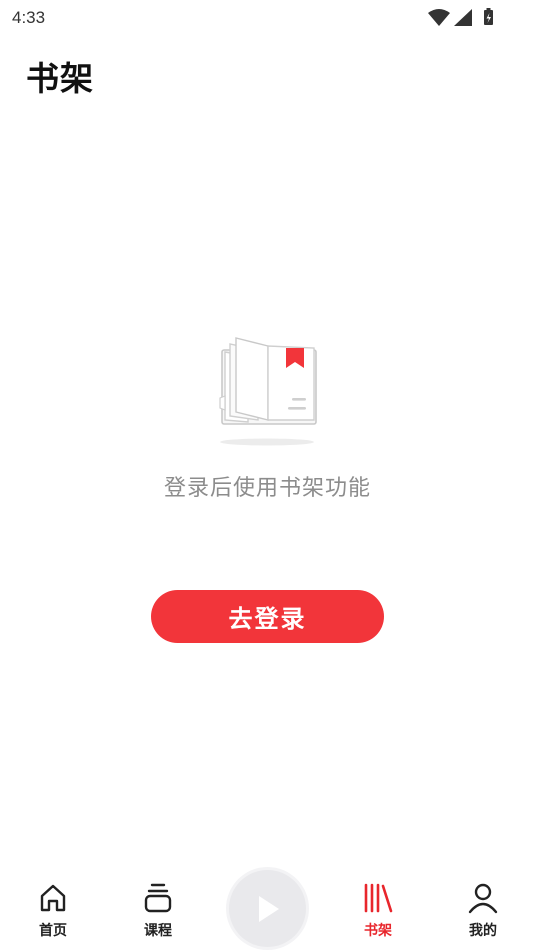 This screenshot has height=951, width=535. Describe the element at coordinates (378, 914) in the screenshot. I see `tab-bookshelf: 书架` at that location.